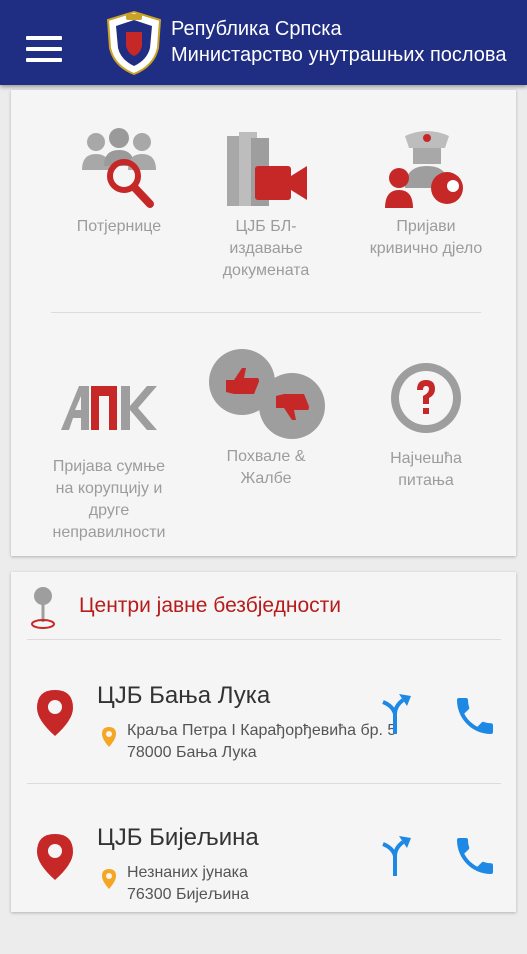  I want to click on tile-label-line: Жалбе, so click(266, 478).